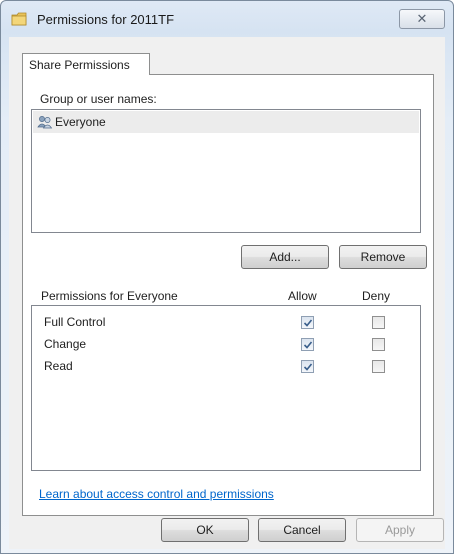 This screenshot has width=456, height=556. What do you see at coordinates (307, 322) in the screenshot?
I see `allow-full-control-checkbox` at bounding box center [307, 322].